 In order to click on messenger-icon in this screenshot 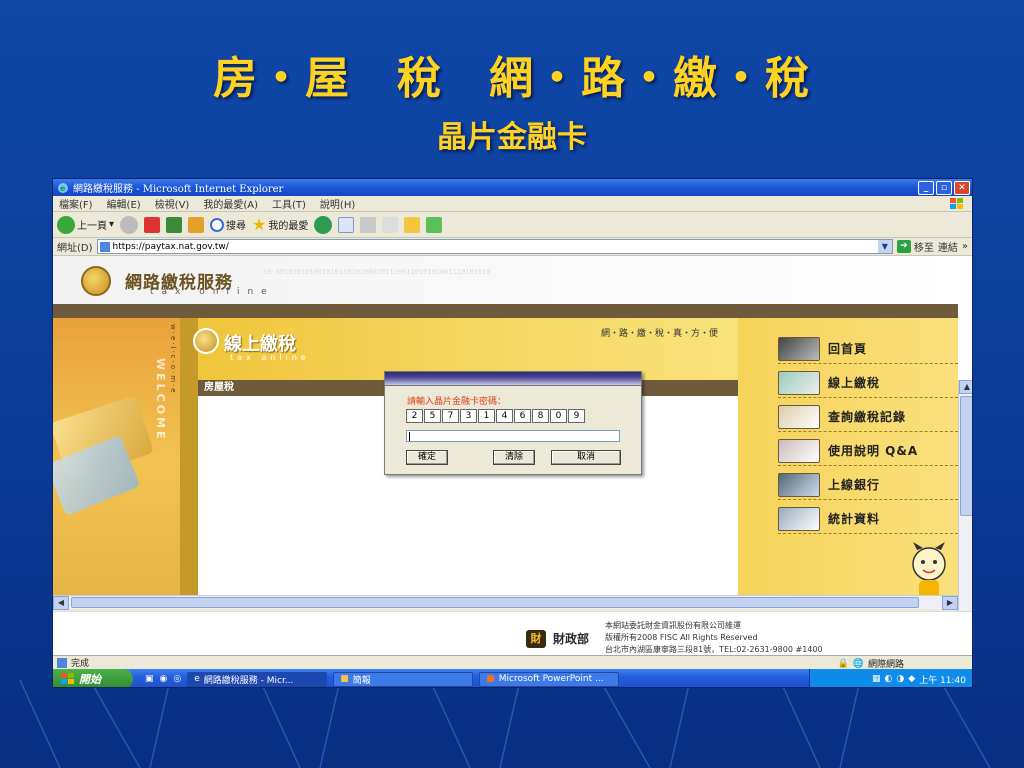, I will do `click(434, 224)`.